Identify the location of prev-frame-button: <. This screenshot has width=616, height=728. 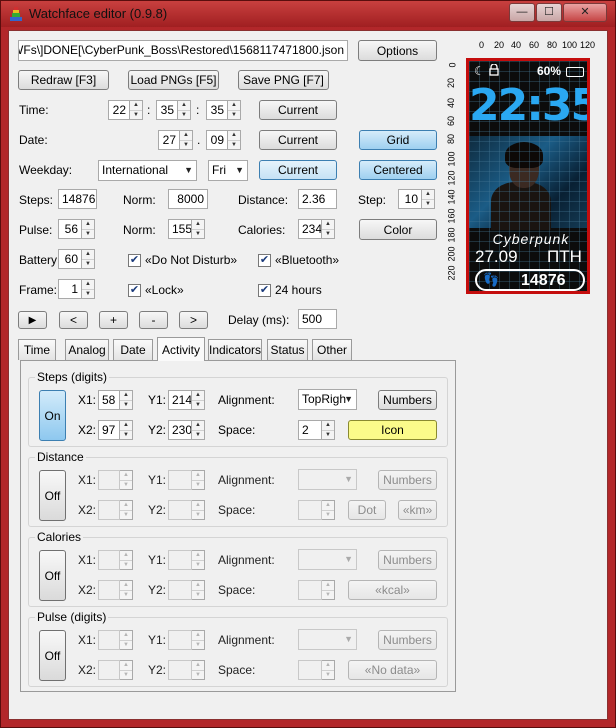
(73, 320).